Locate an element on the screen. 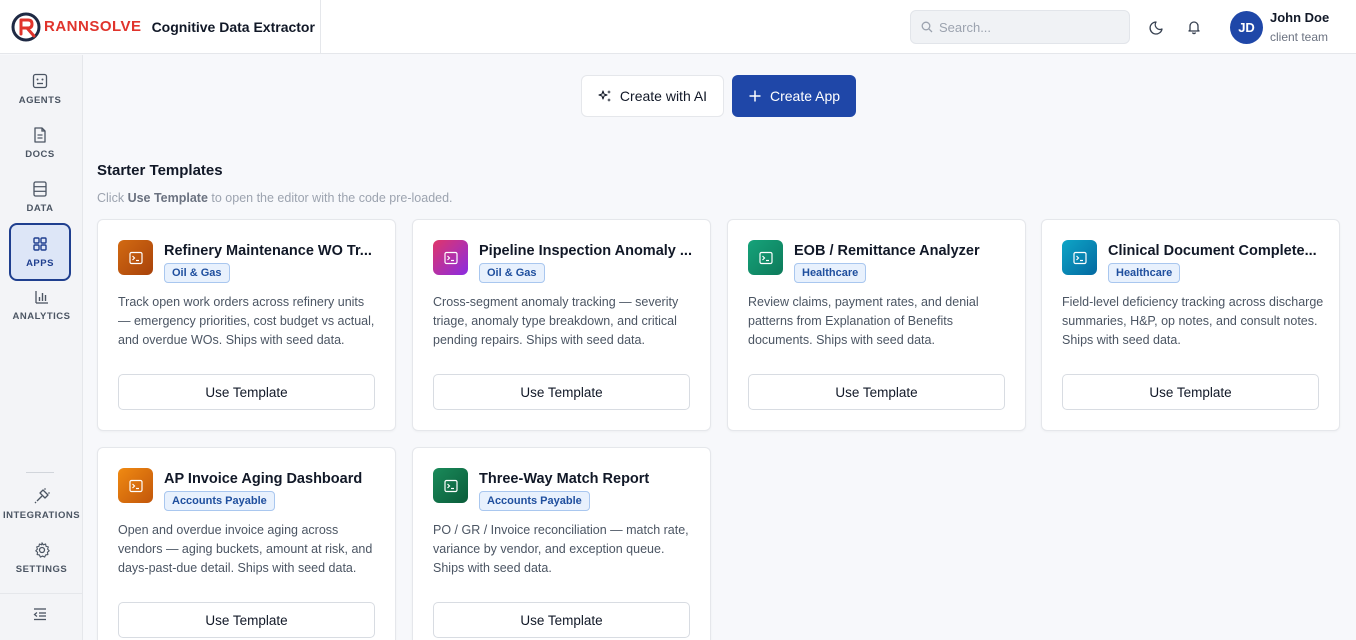 This screenshot has width=1356, height=640. sidebar-item-settings: SETTINGS is located at coordinates (41, 558).